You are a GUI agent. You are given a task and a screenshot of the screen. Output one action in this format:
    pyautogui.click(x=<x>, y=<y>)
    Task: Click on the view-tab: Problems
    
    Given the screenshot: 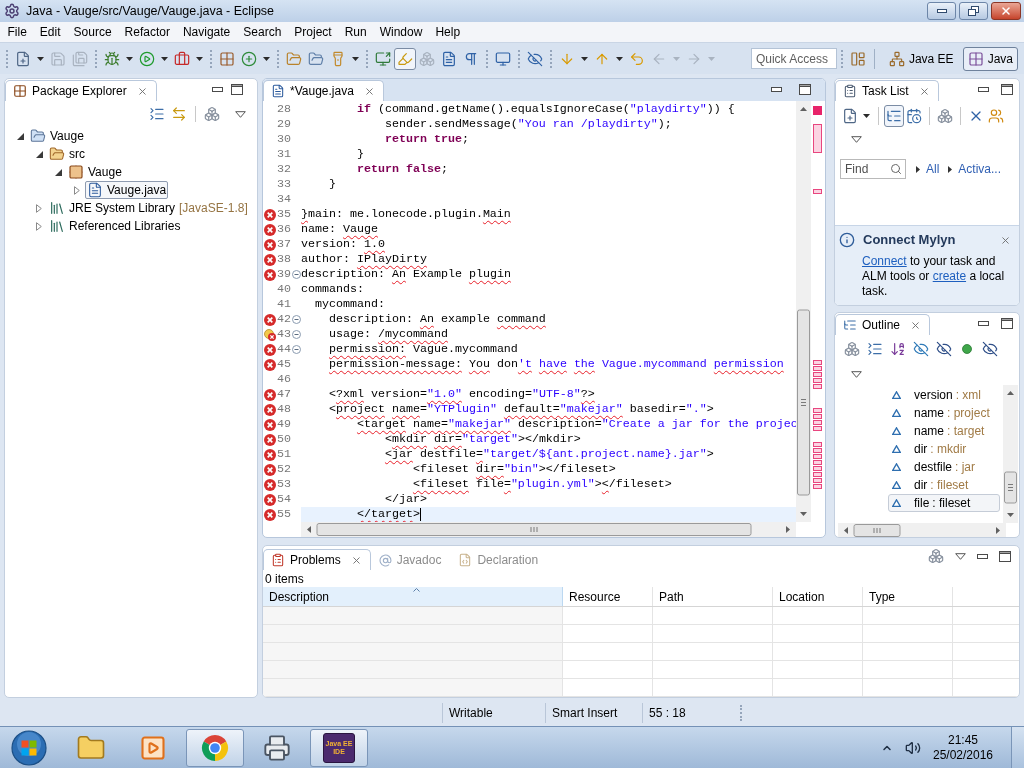 What is the action you would take?
    pyautogui.click(x=317, y=559)
    